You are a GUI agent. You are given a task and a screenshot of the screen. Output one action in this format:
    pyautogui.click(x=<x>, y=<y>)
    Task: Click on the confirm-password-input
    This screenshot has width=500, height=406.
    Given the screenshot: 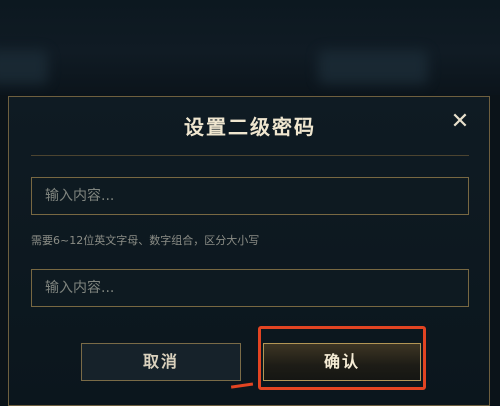 What is the action you would take?
    pyautogui.click(x=250, y=288)
    